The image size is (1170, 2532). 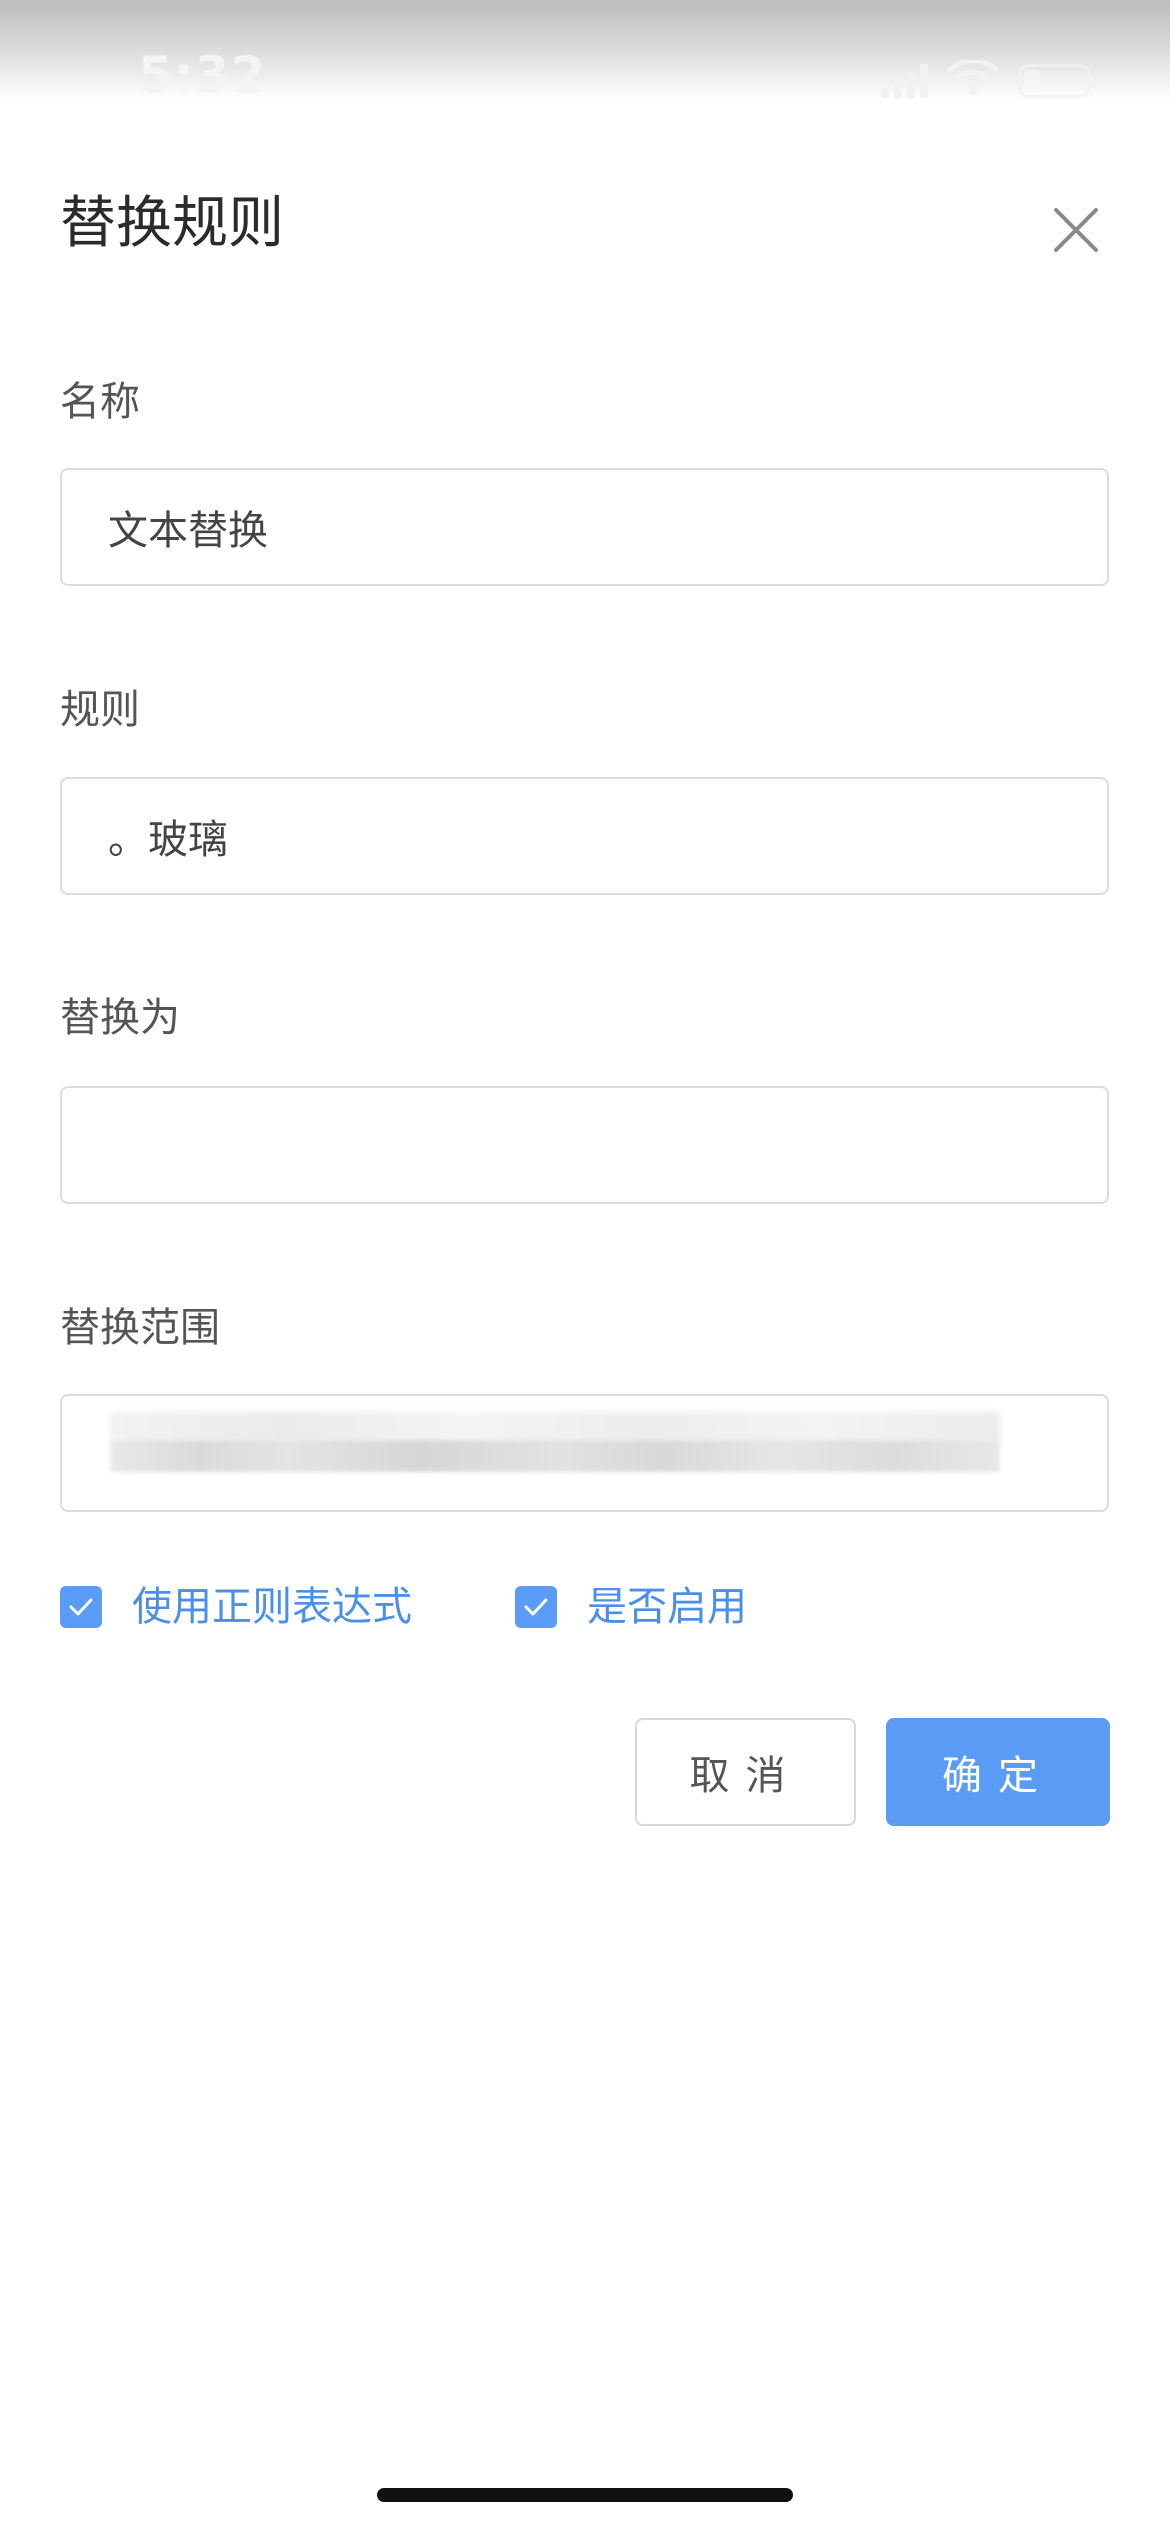 I want to click on close-icon, so click(x=1076, y=230).